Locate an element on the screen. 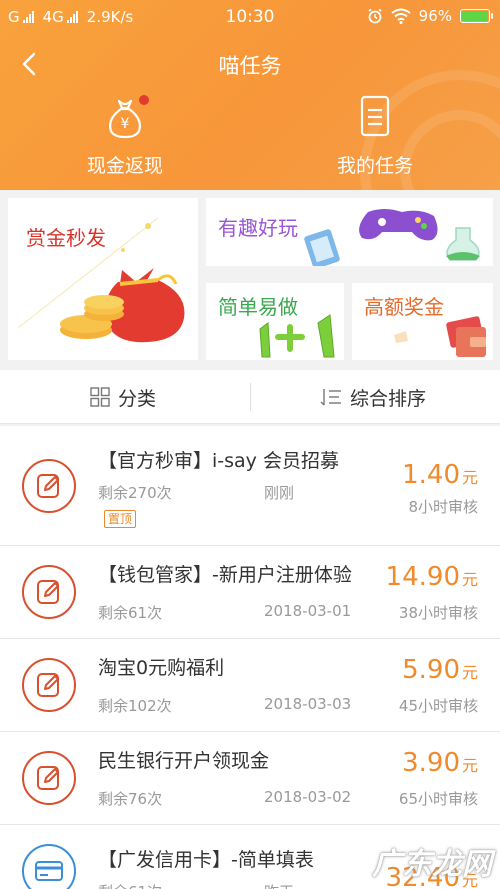  easy-banner: 简单易做 is located at coordinates (275, 321).